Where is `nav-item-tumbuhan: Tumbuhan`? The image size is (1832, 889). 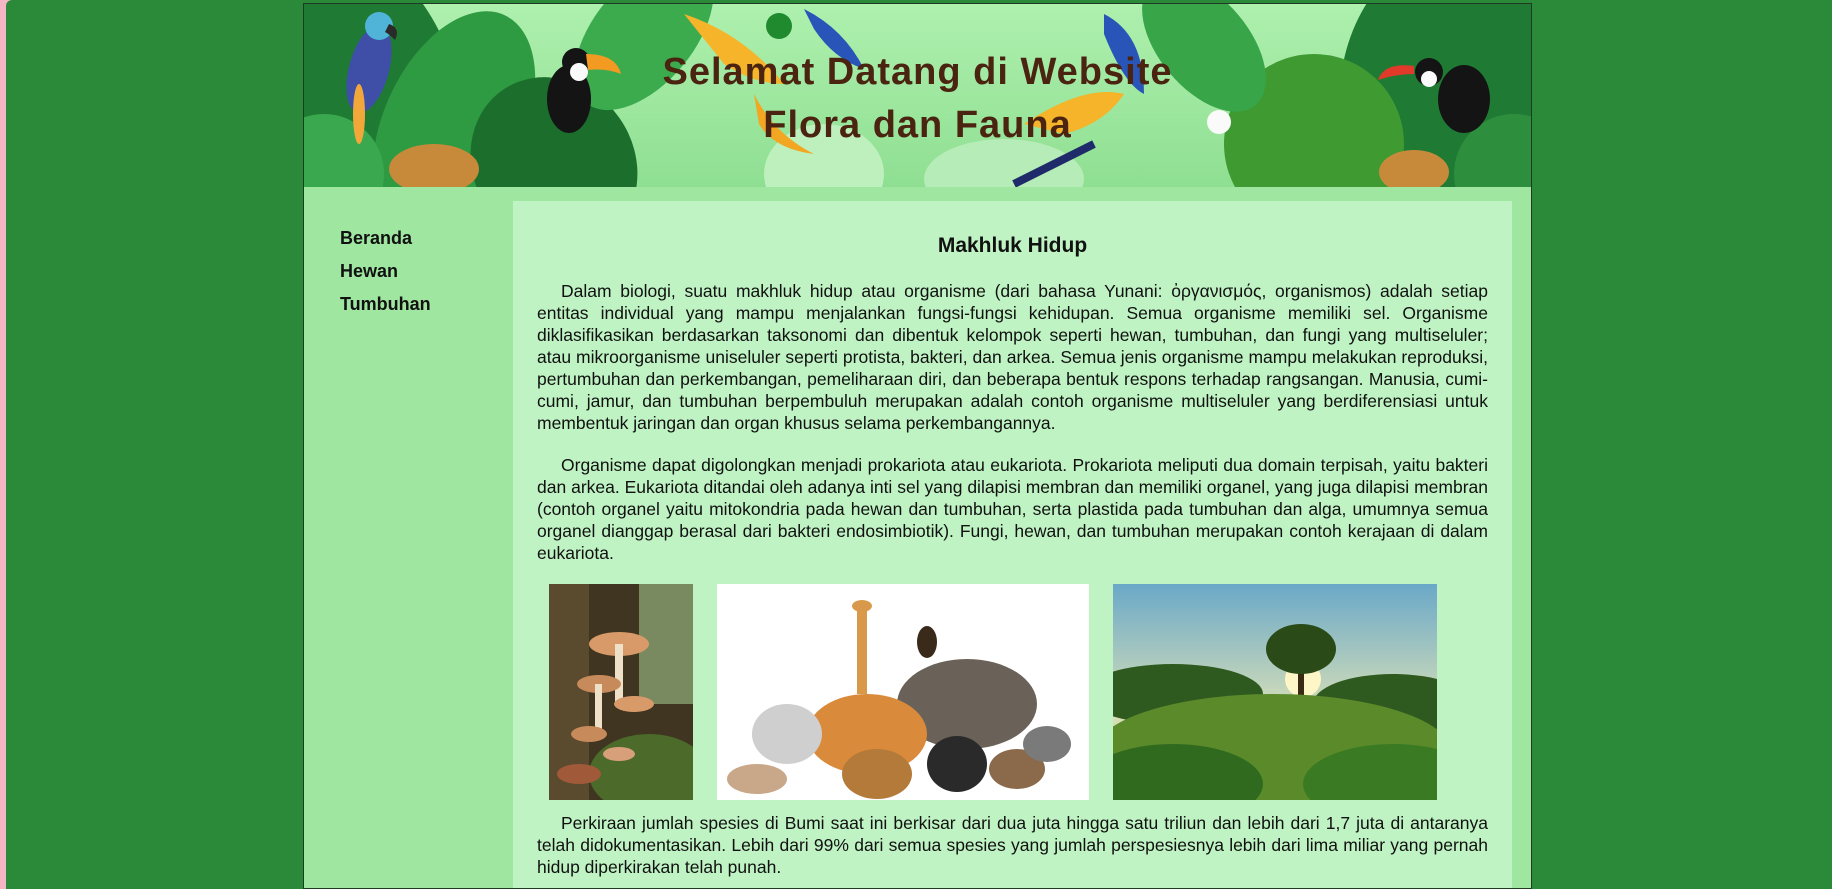 nav-item-tumbuhan: Tumbuhan is located at coordinates (426, 304).